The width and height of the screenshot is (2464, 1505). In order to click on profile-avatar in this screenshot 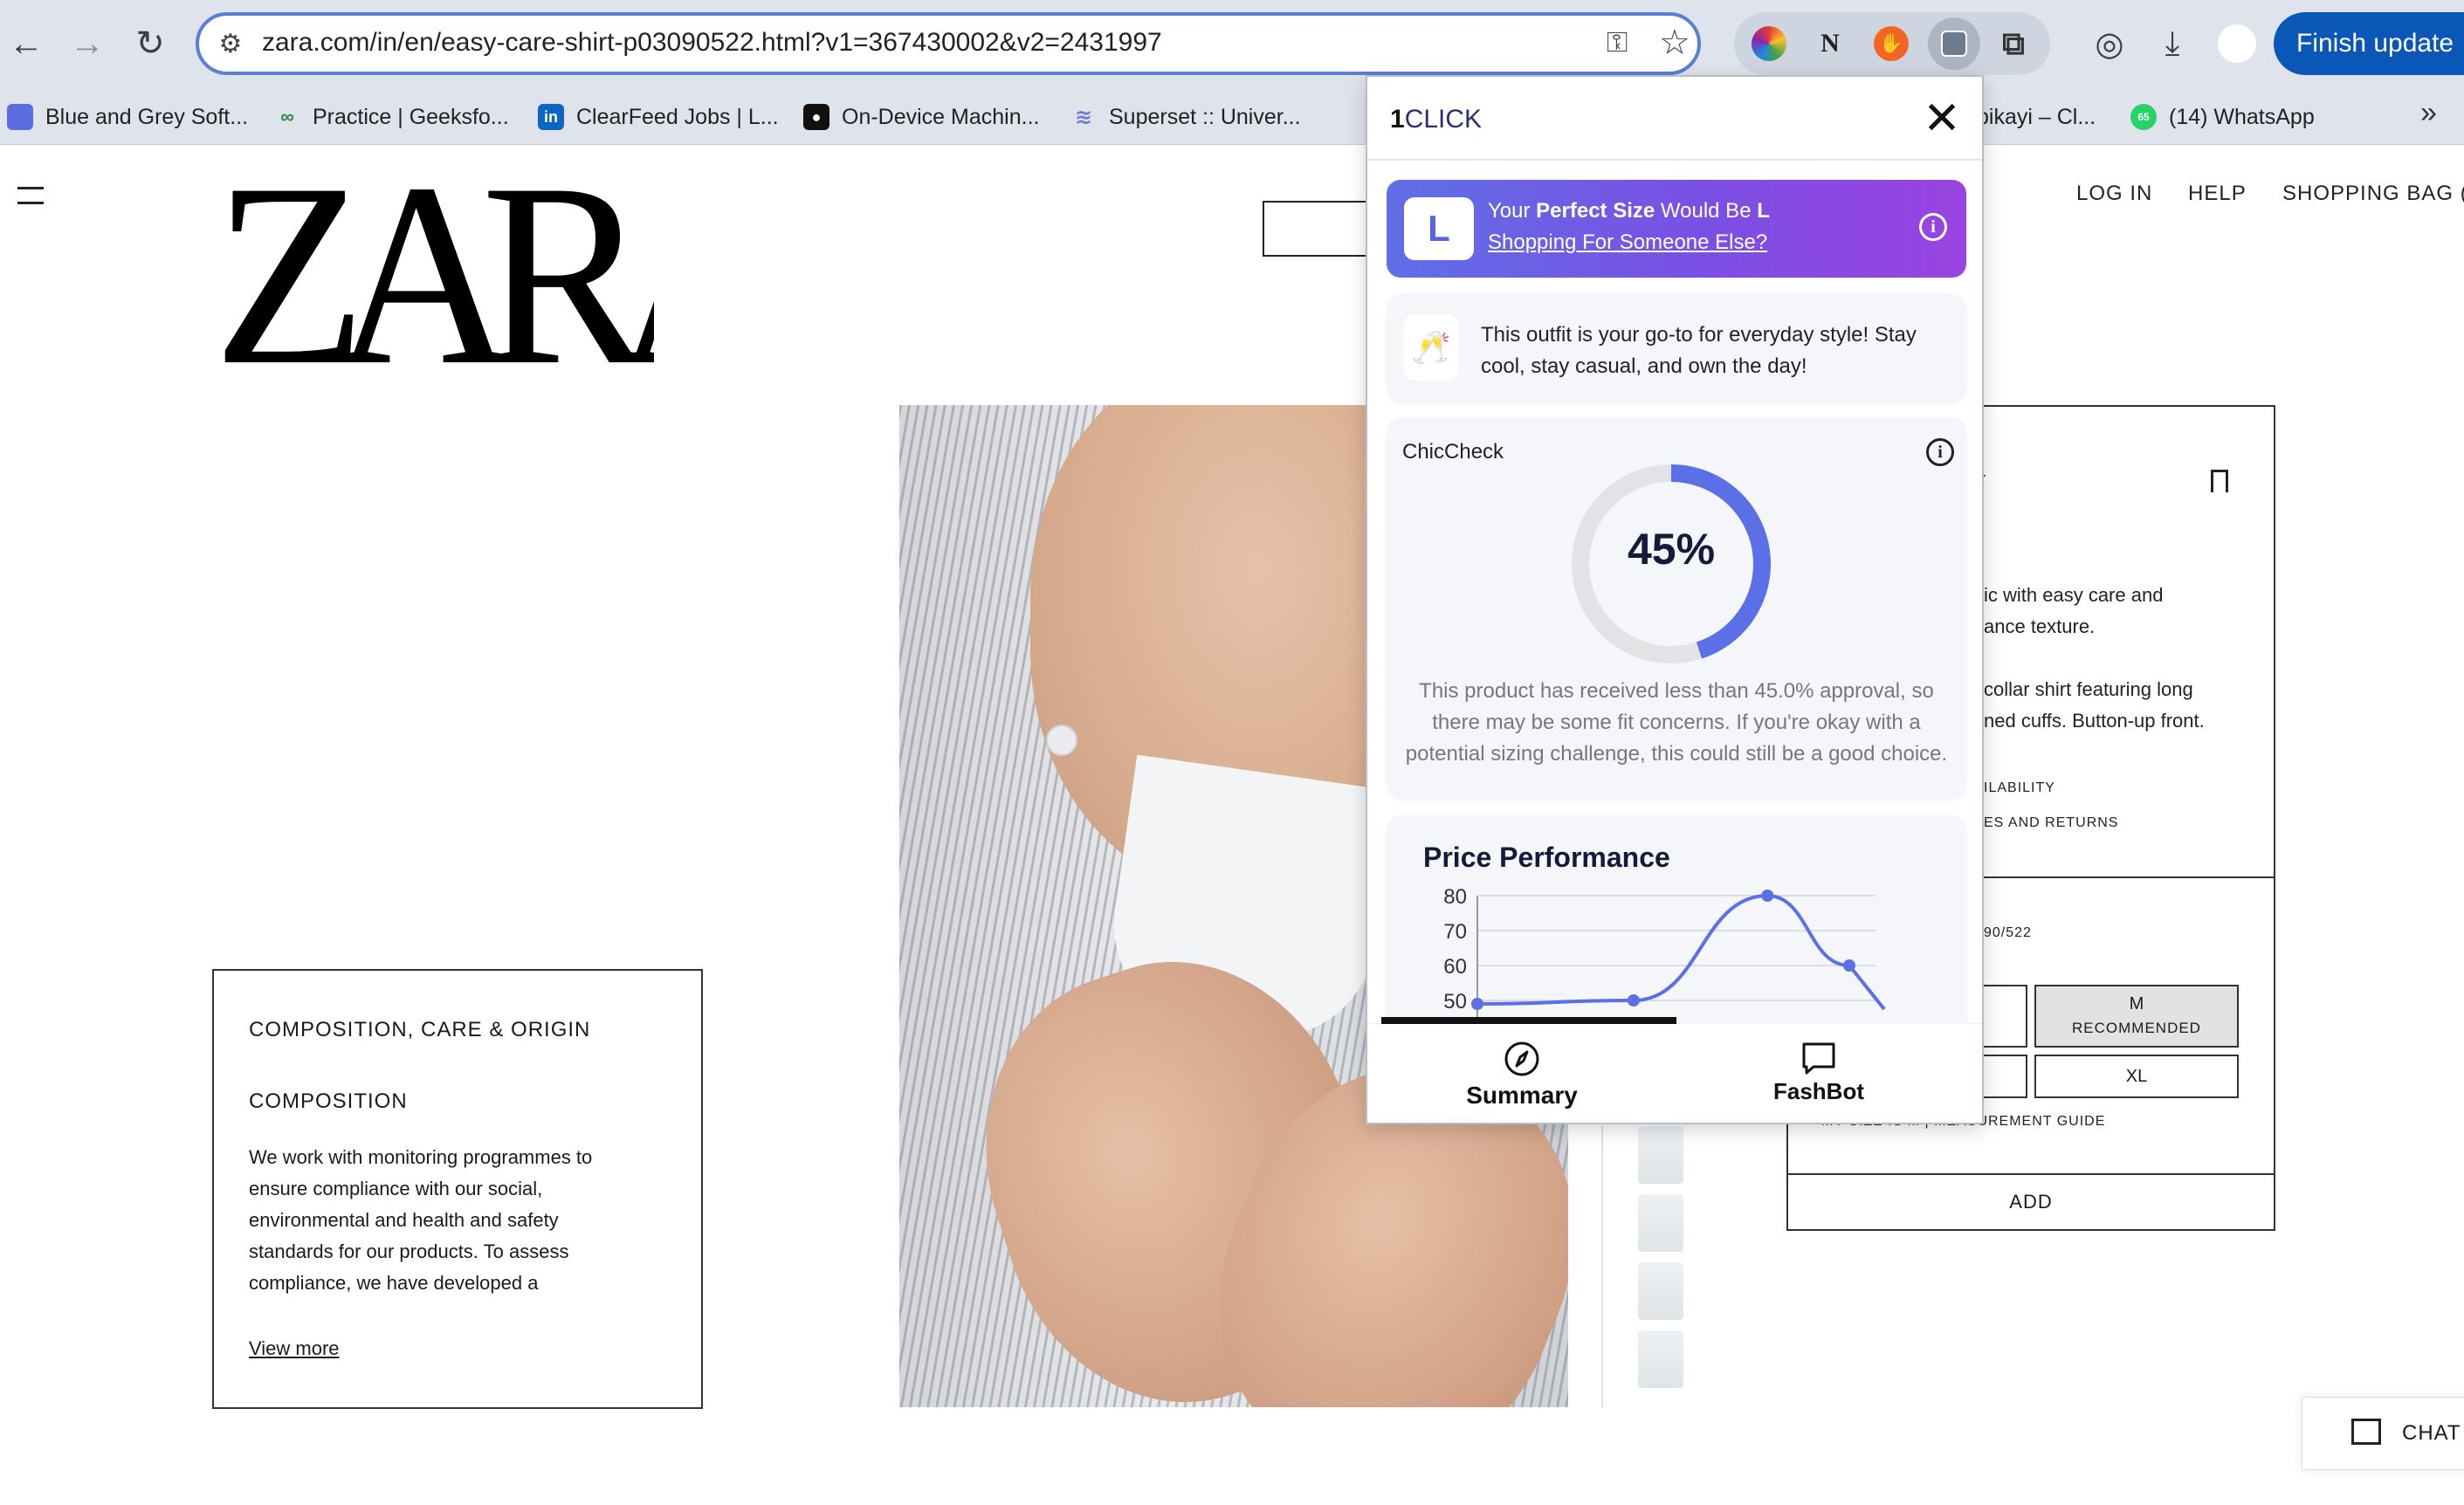, I will do `click(2237, 44)`.